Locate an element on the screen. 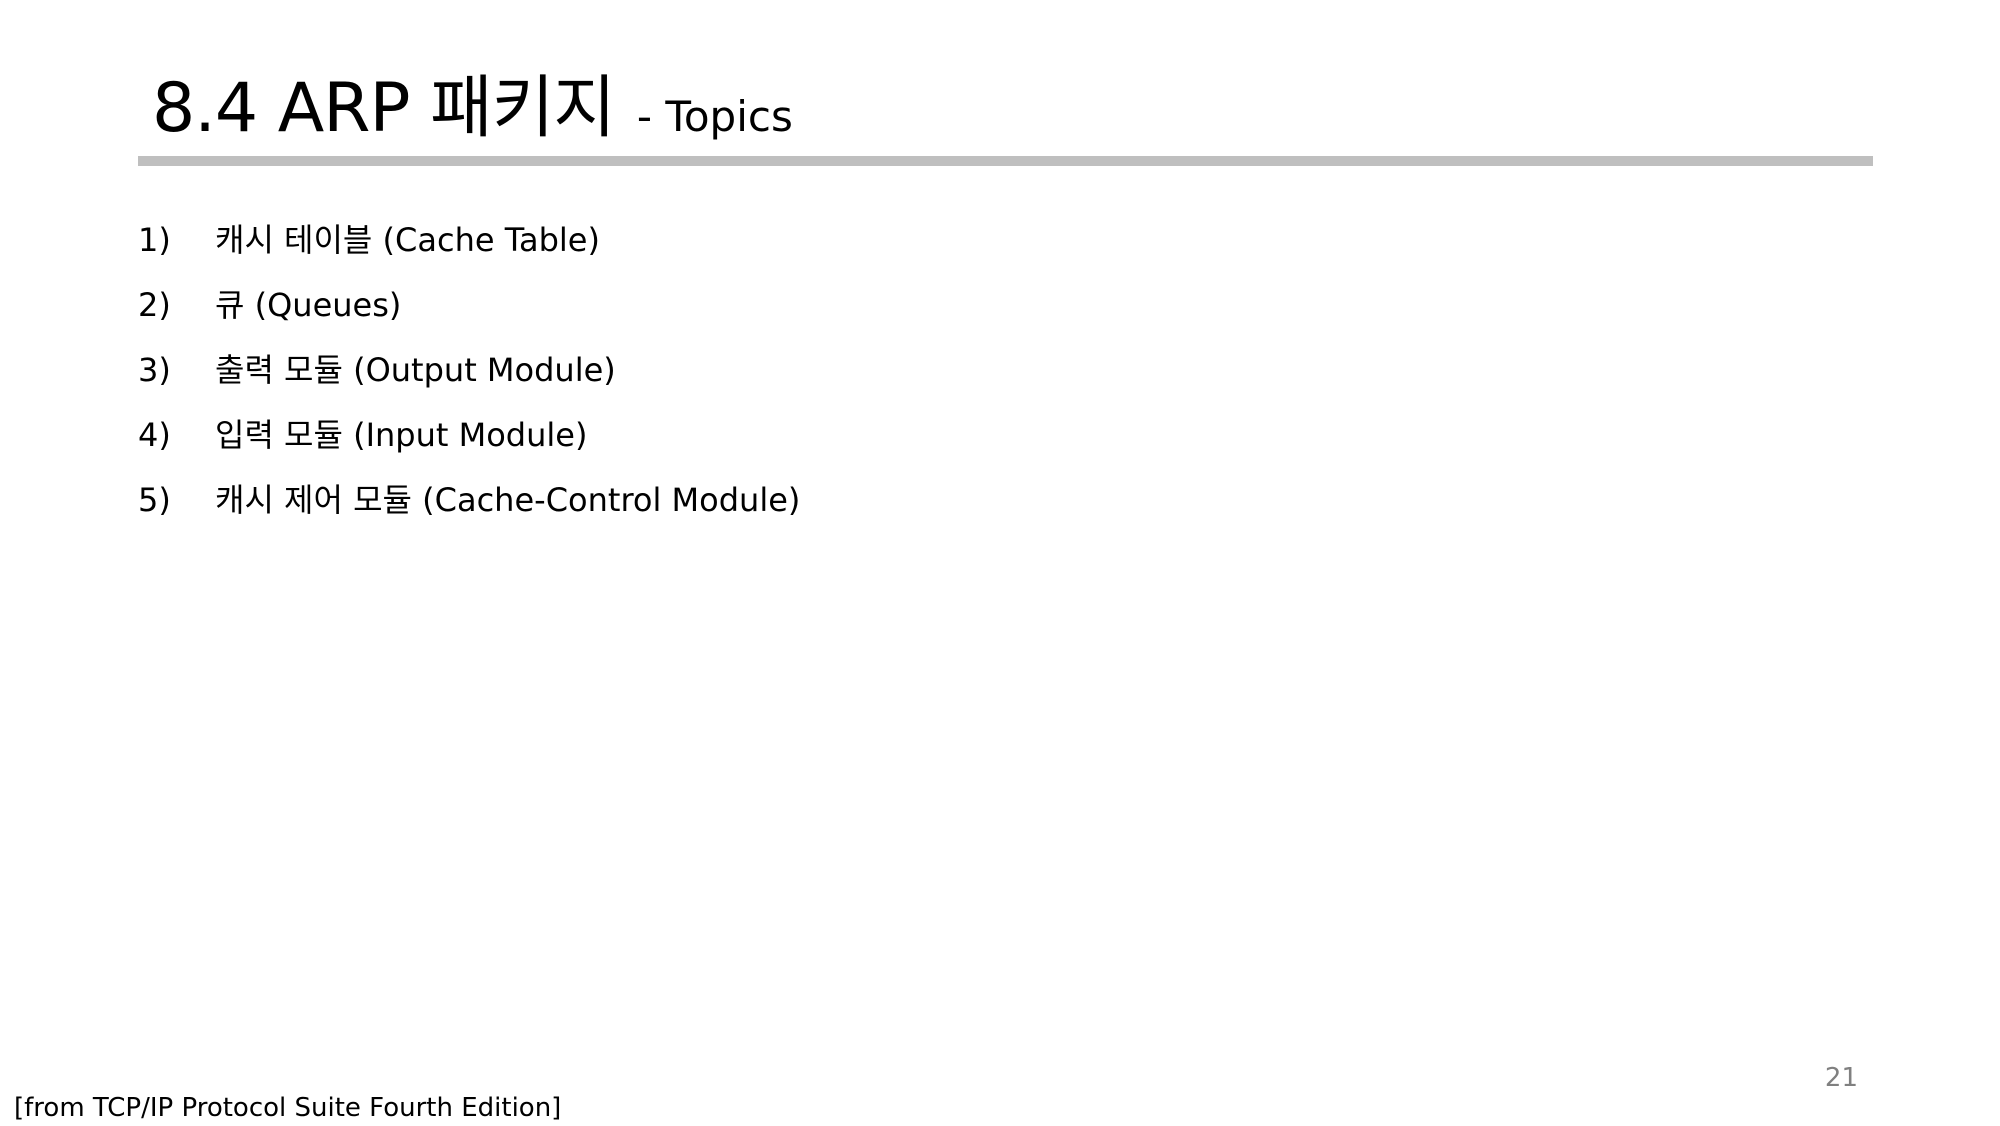 The width and height of the screenshot is (2000, 1126). list-item: 3) 출력 모듈 (Output Module) is located at coordinates (469, 370).